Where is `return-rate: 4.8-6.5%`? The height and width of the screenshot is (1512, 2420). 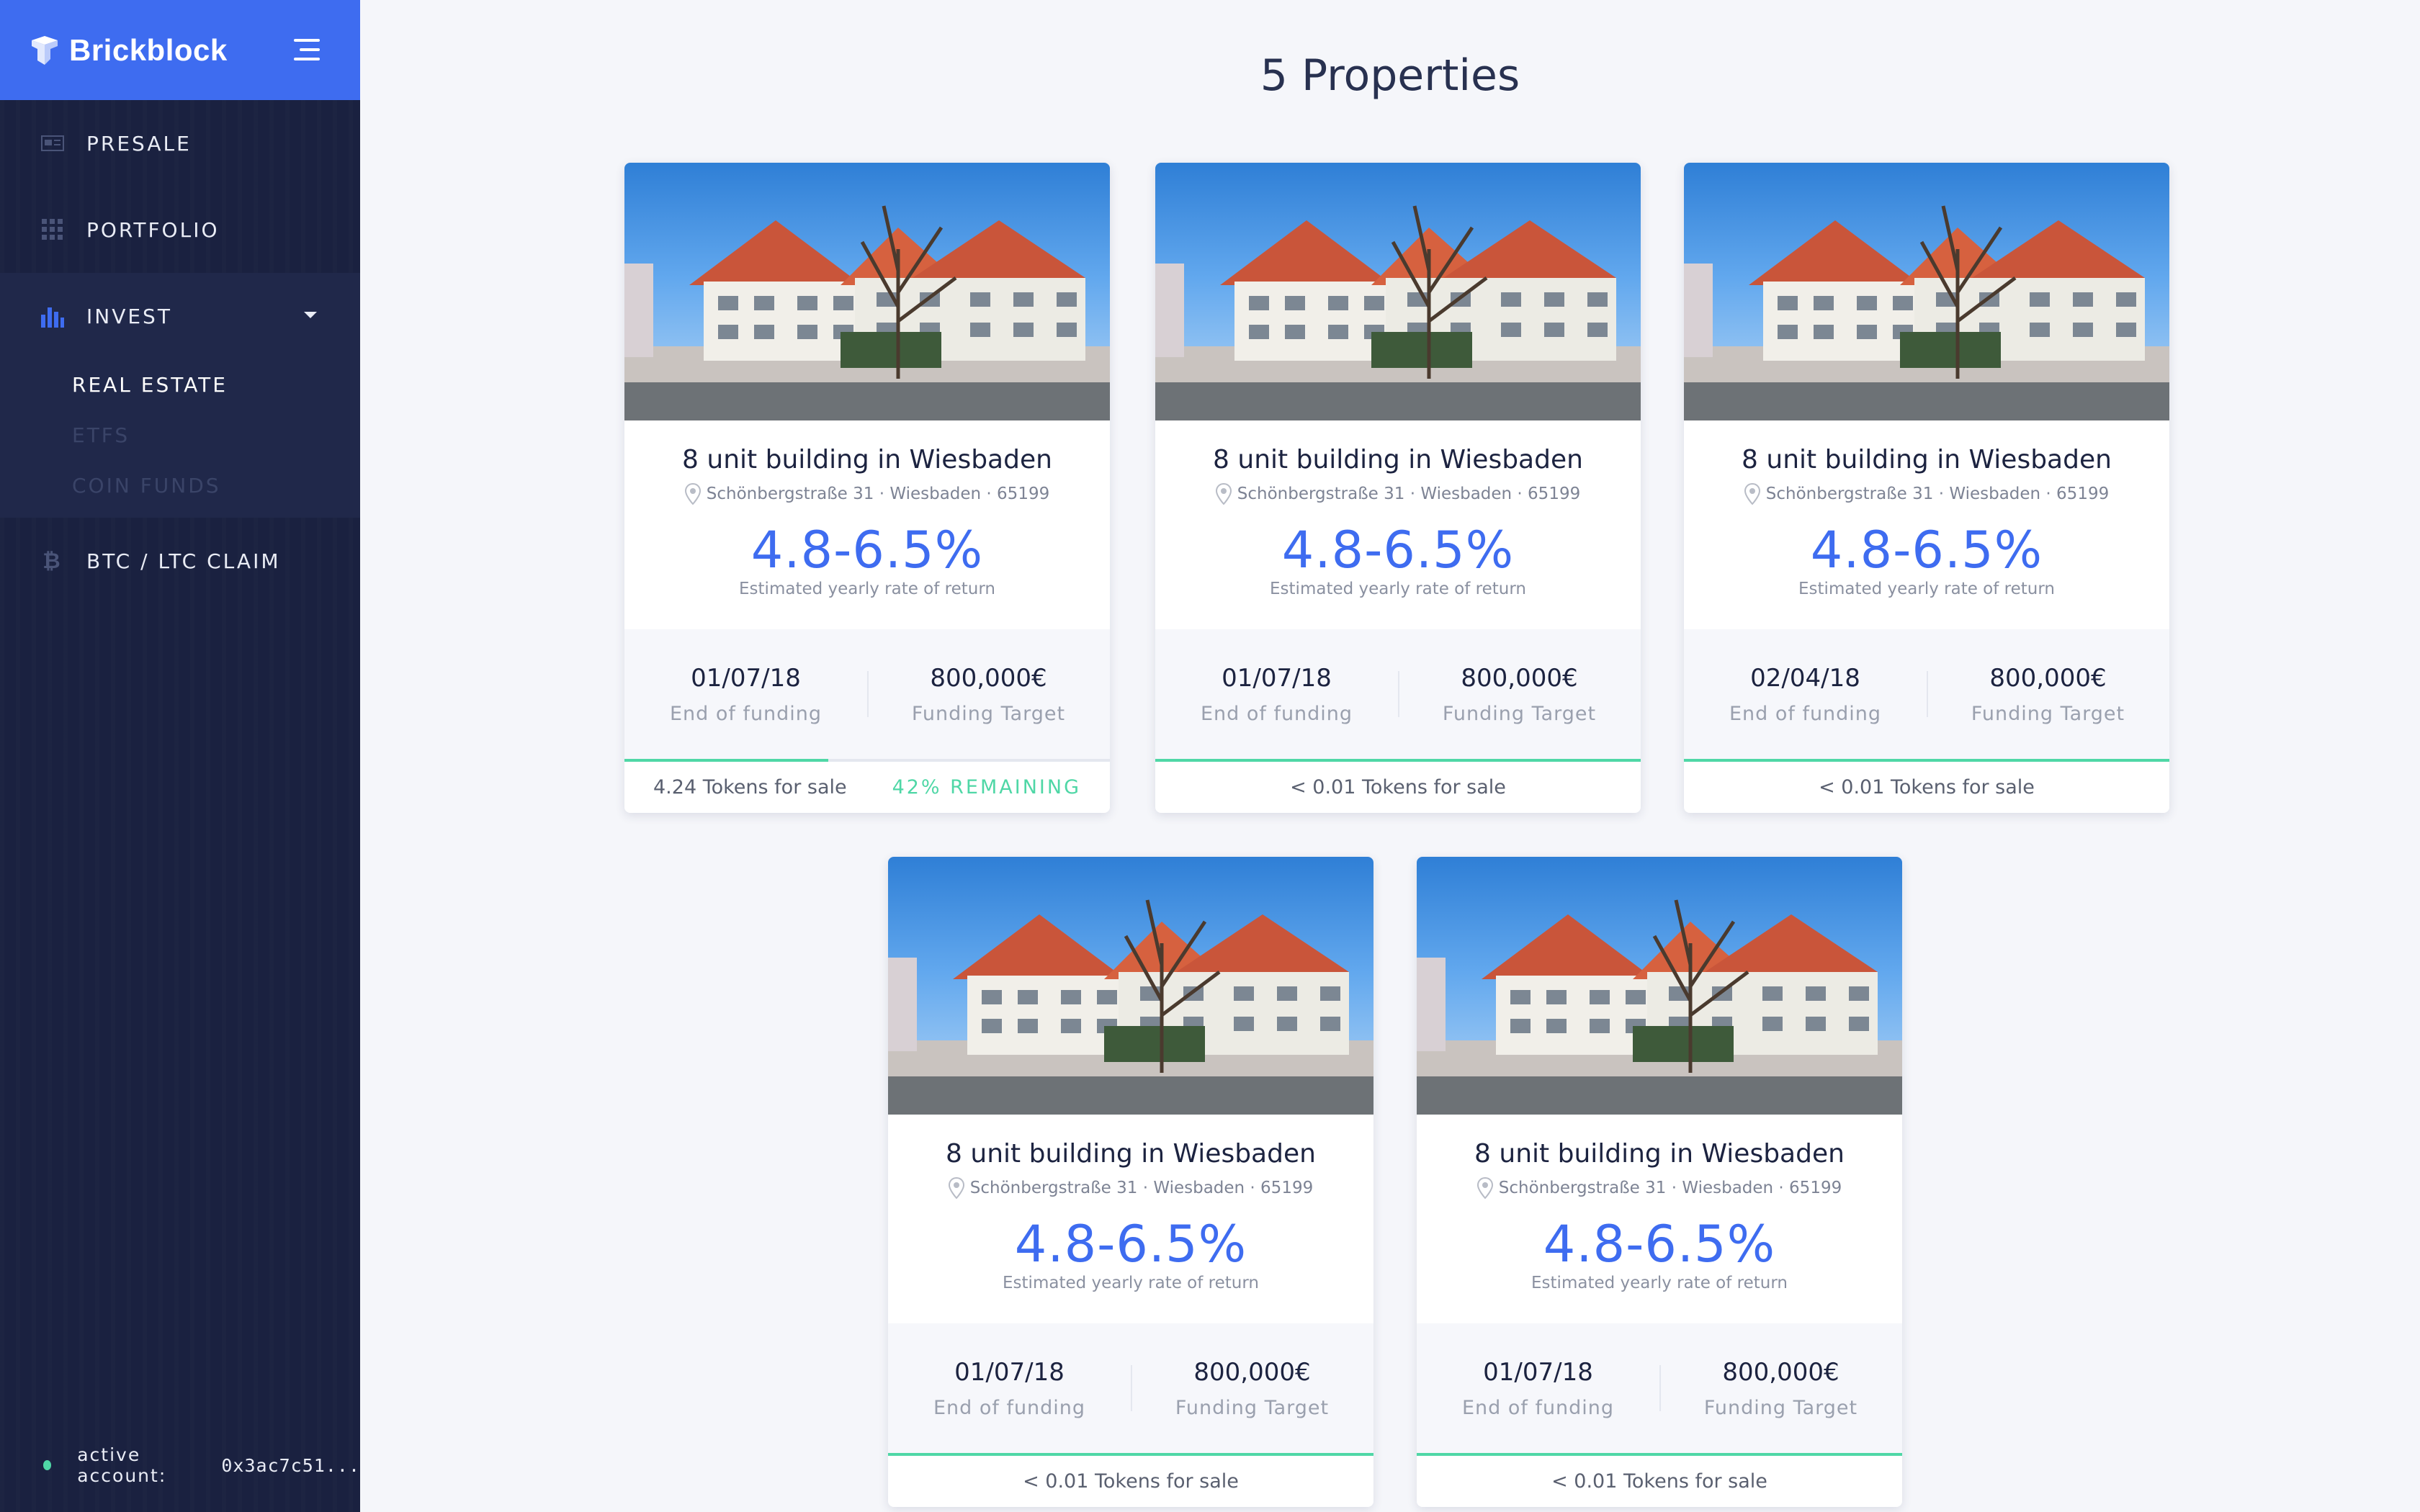 return-rate: 4.8-6.5% is located at coordinates (1659, 1244).